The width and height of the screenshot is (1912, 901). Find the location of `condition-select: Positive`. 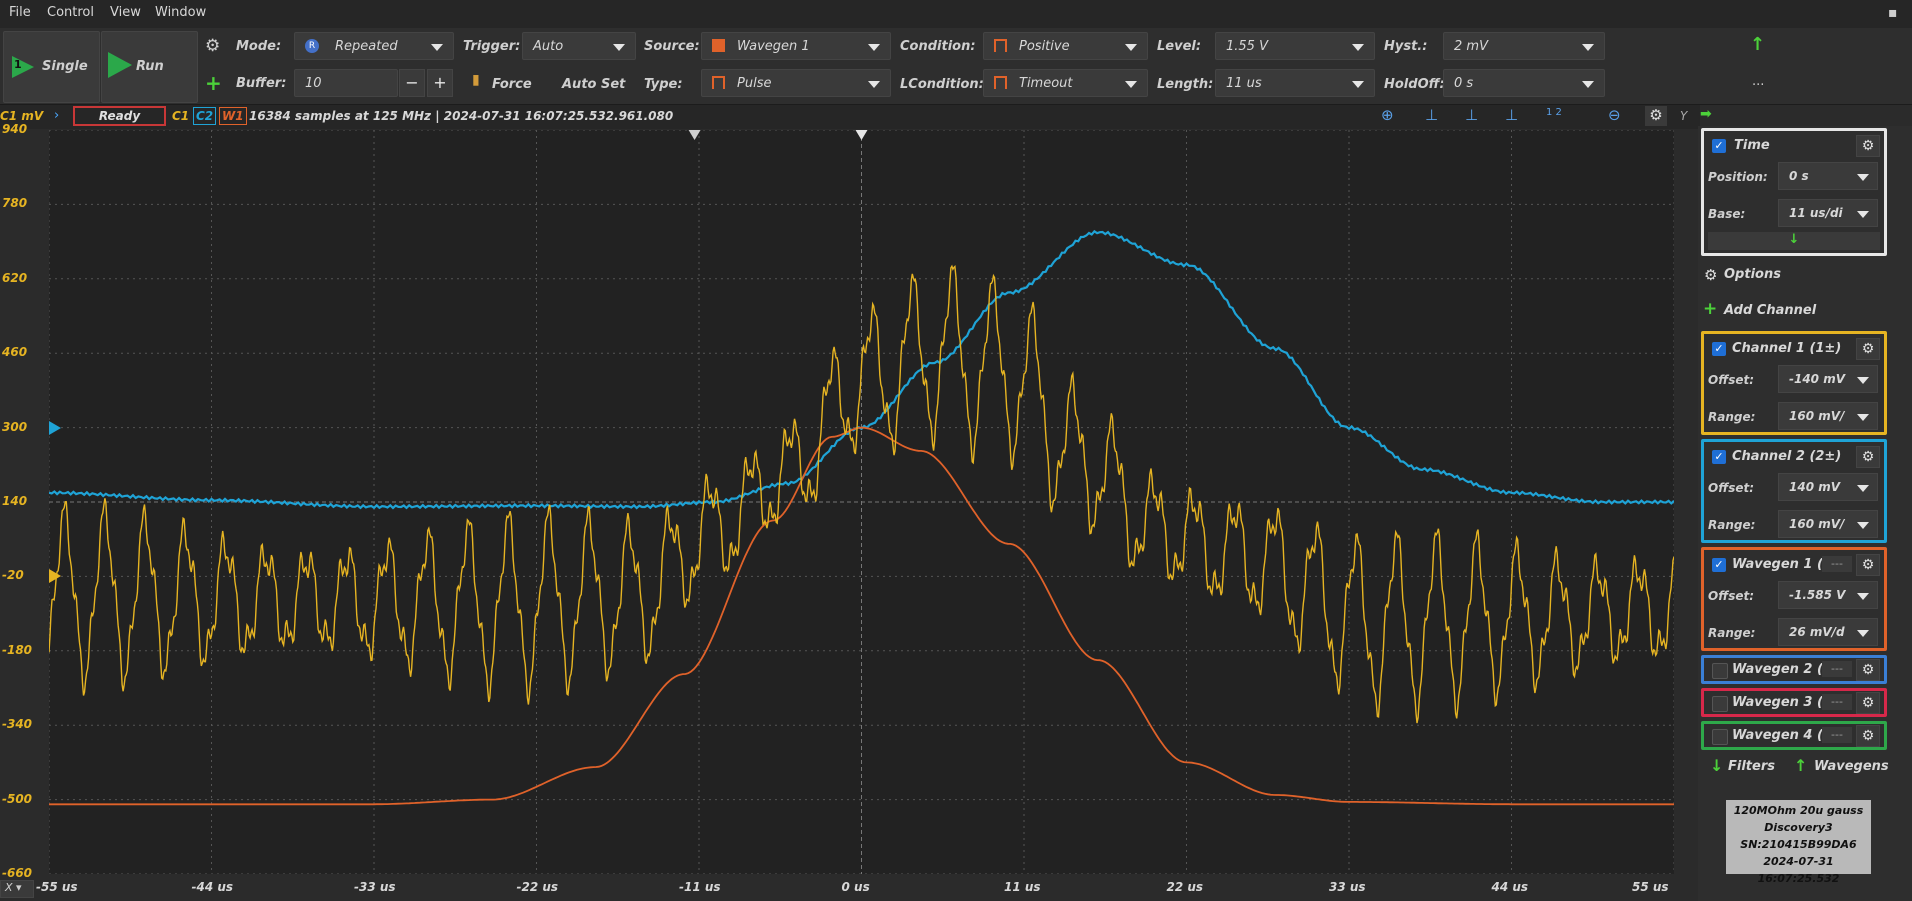

condition-select: Positive is located at coordinates (1065, 46).